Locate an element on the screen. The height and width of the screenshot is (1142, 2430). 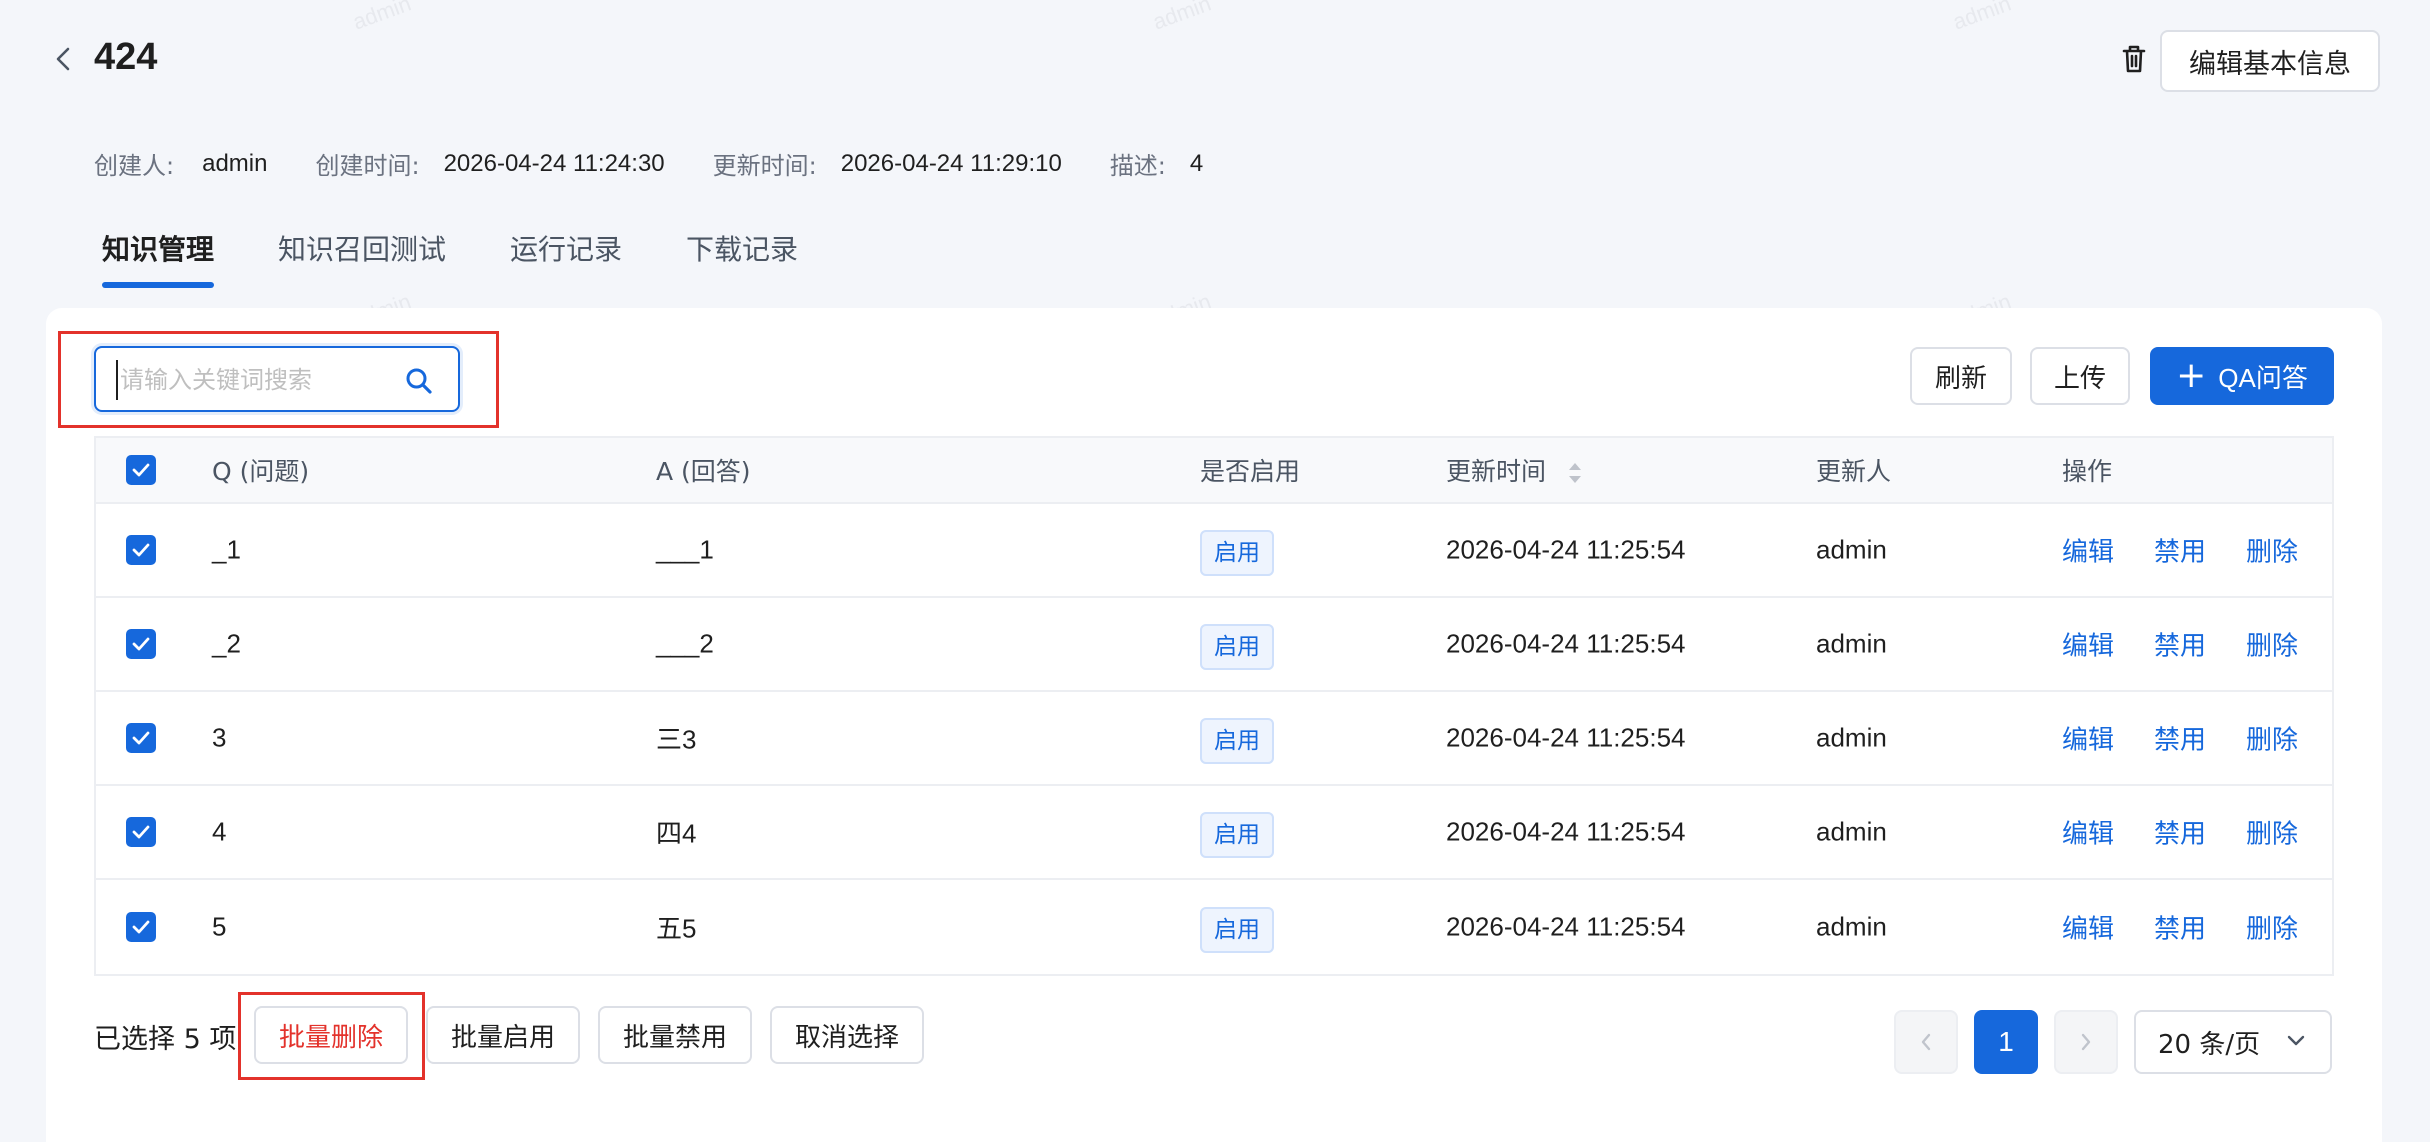
search-icon is located at coordinates (419, 381).